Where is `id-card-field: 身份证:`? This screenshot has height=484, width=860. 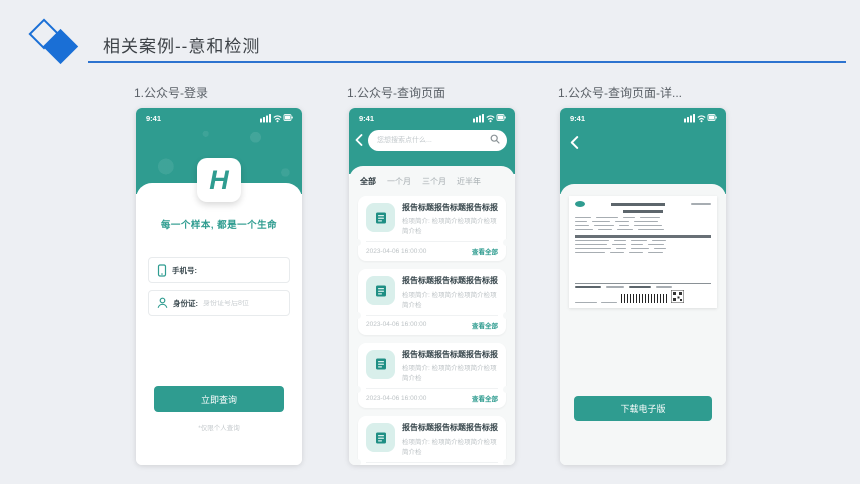
id-card-field: 身份证: is located at coordinates (219, 303).